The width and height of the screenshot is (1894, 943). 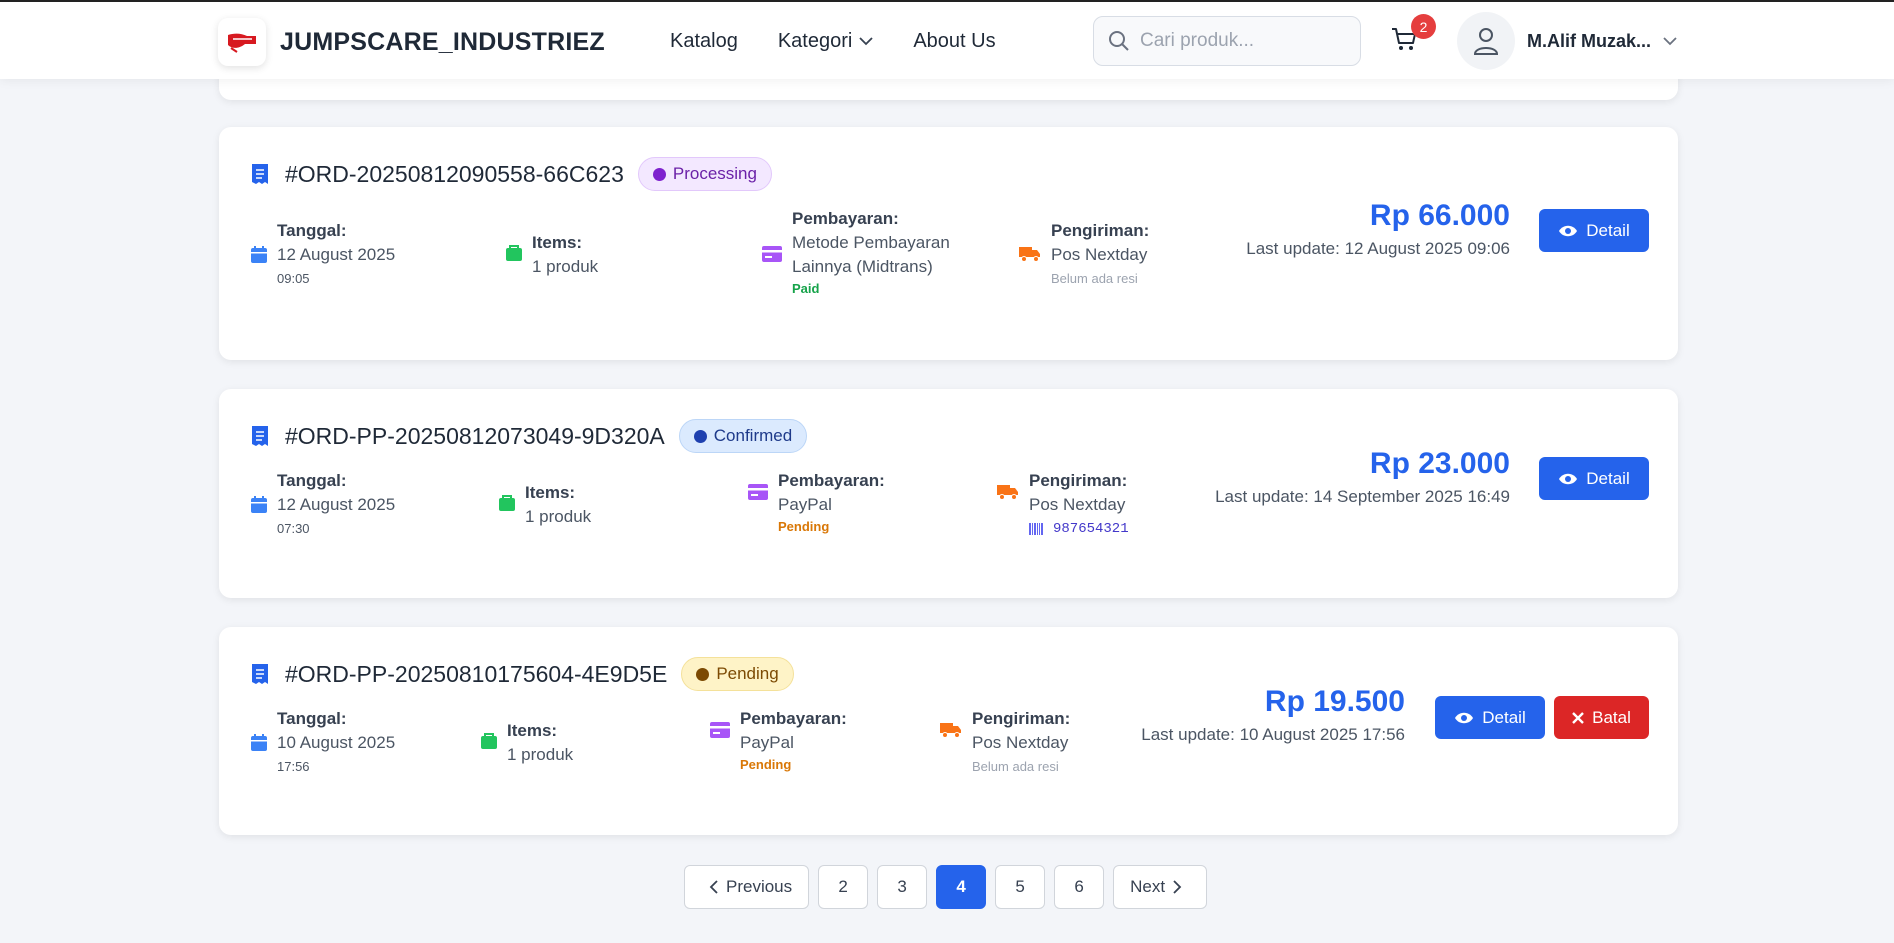 I want to click on order-total: Rp 19.500, so click(x=1334, y=701).